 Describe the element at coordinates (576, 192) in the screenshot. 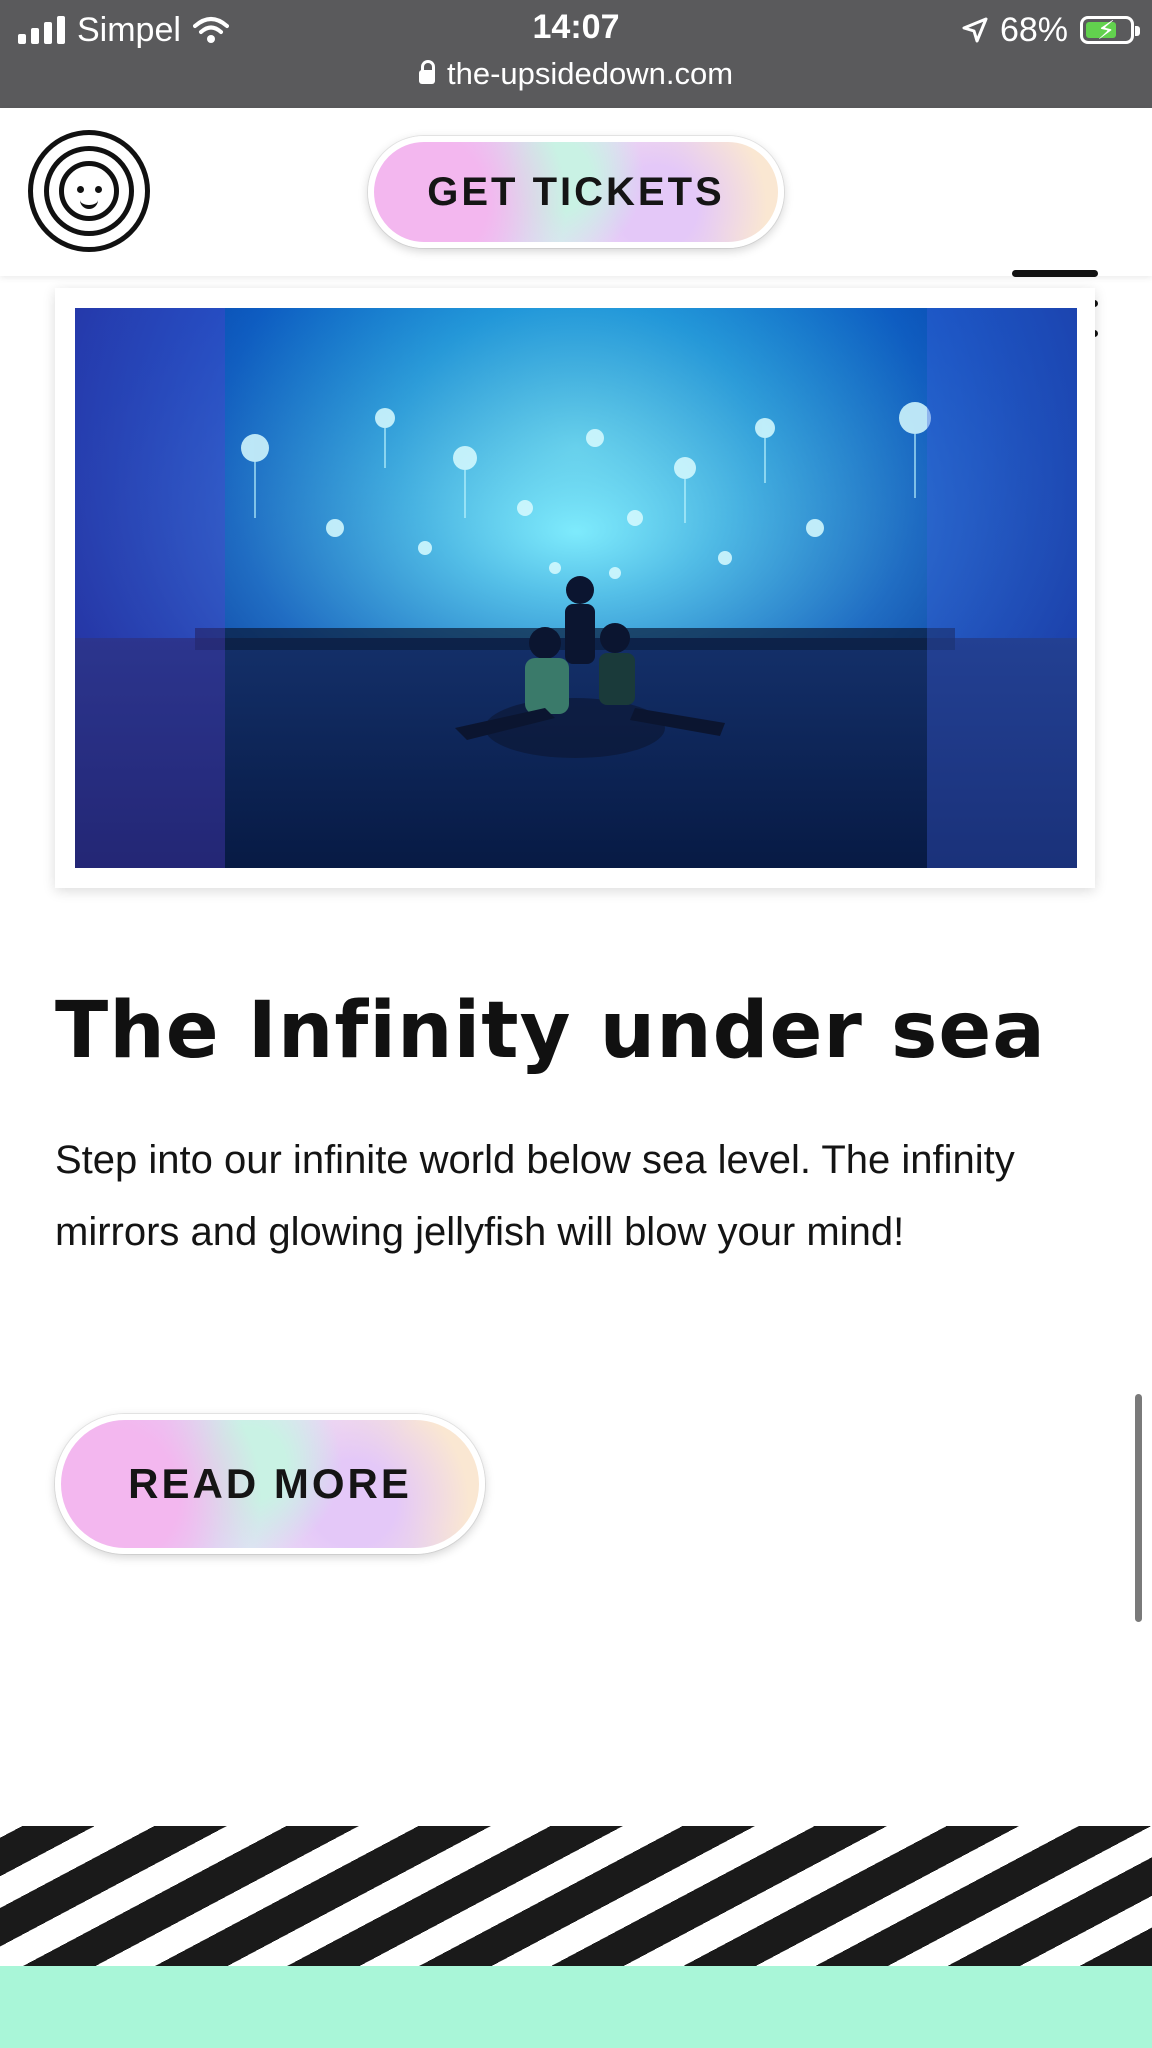

I see `get-tickets-button: GET TICKETS` at that location.